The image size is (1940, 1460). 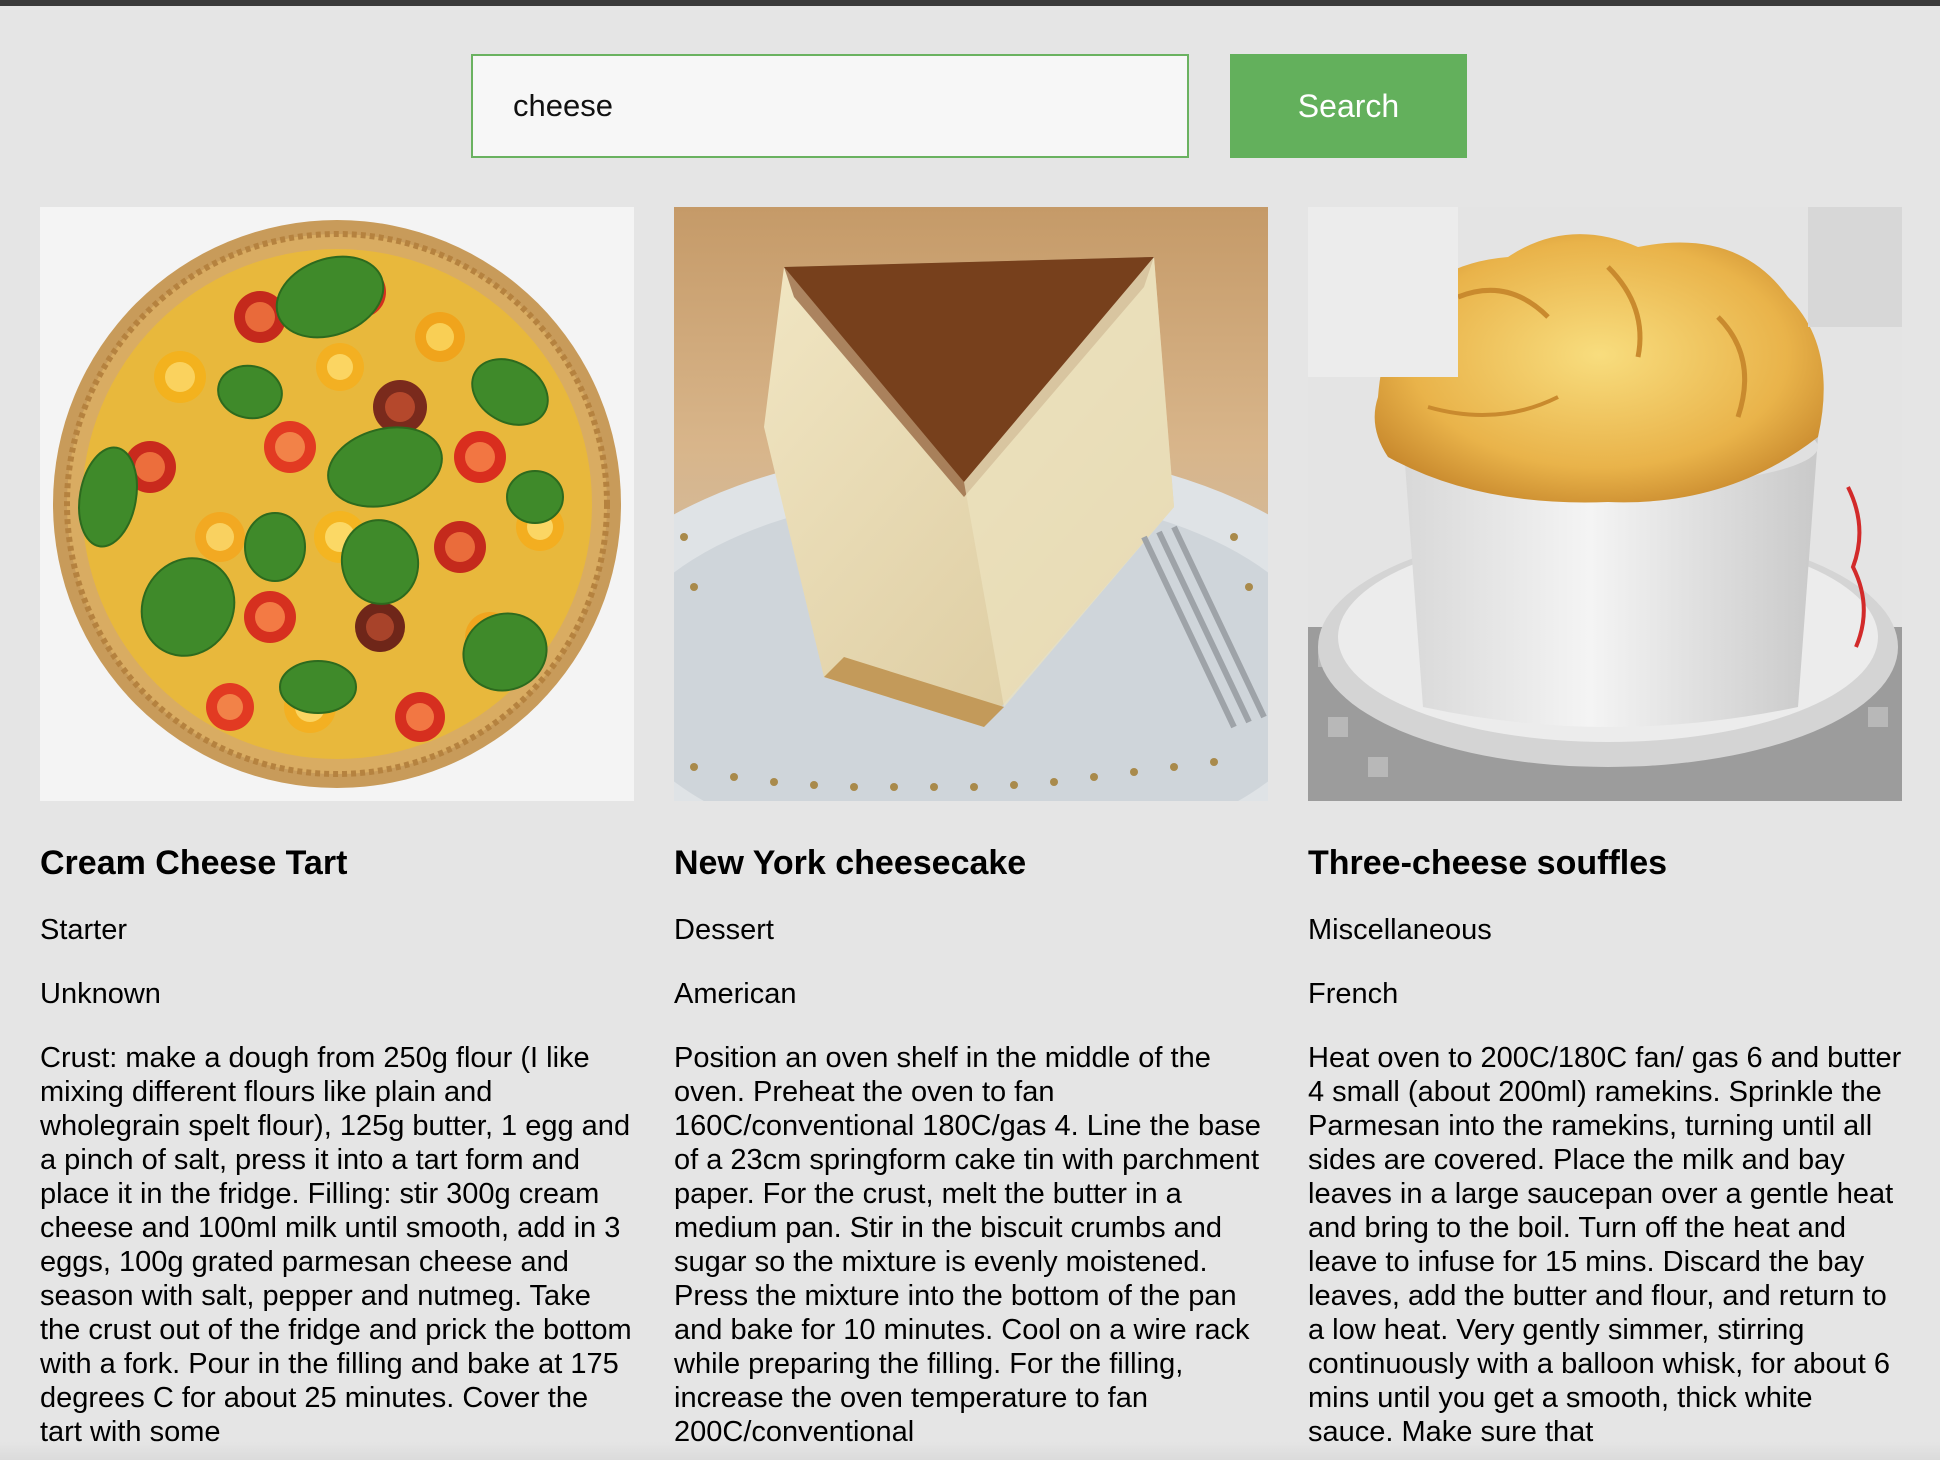 I want to click on search-button: Search, so click(x=1348, y=106).